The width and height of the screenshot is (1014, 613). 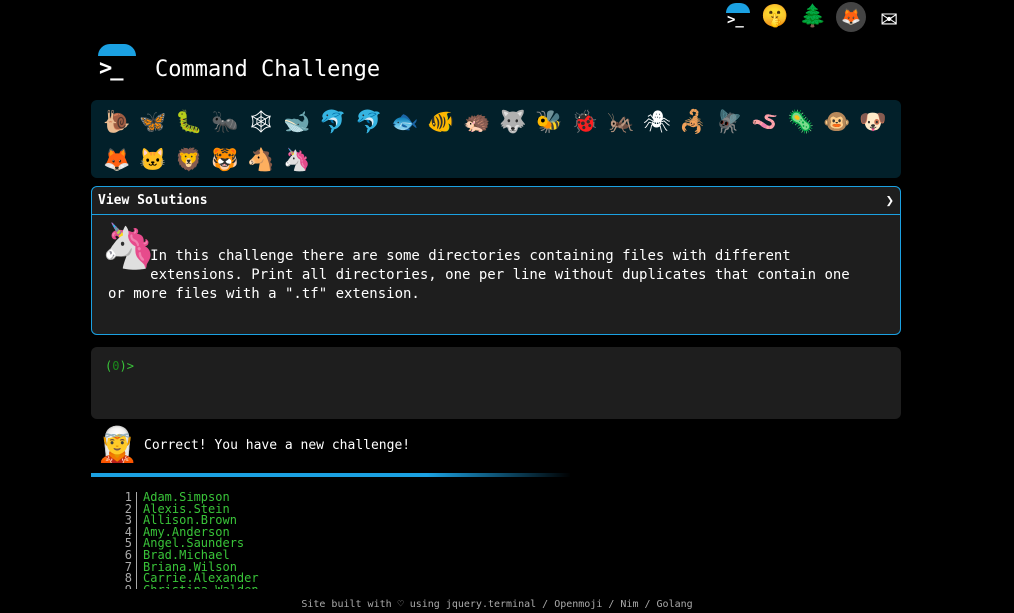 What do you see at coordinates (268, 69) in the screenshot?
I see `page-title: Command Challenge` at bounding box center [268, 69].